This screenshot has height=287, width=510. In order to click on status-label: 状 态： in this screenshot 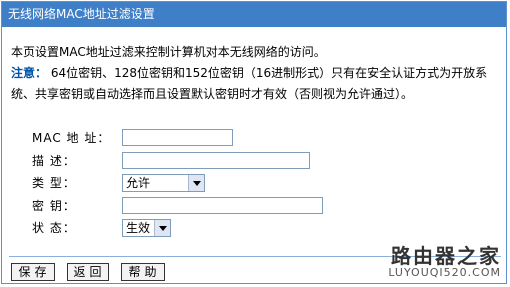, I will do `click(54, 228)`.